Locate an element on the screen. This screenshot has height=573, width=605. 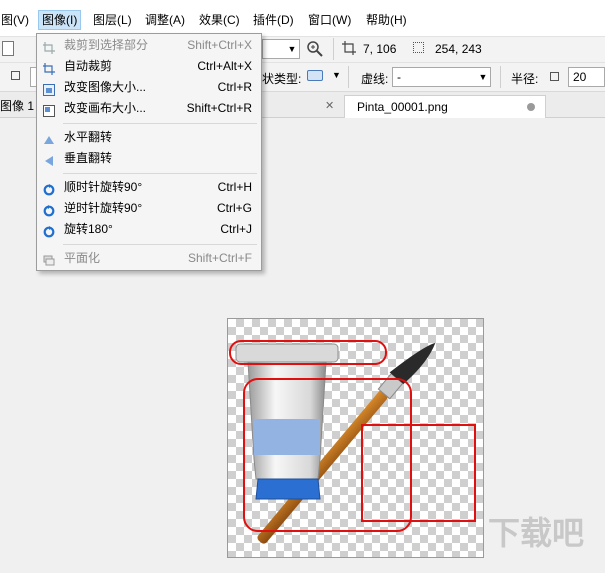
pinta-logo-image is located at coordinates (352, 442).